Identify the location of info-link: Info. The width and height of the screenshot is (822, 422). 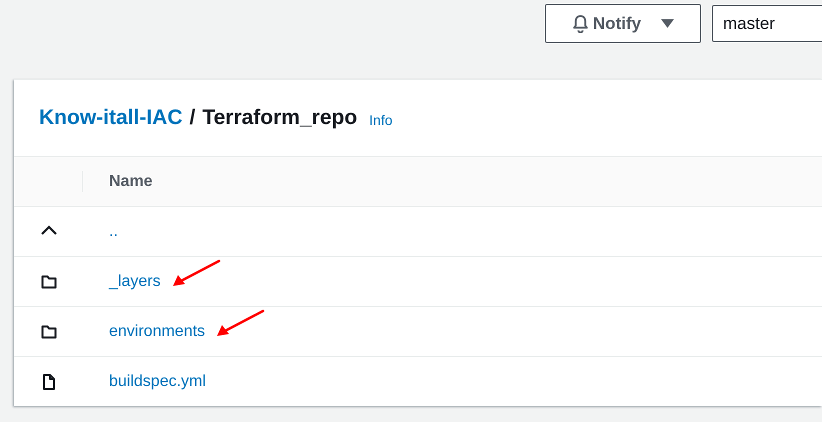
(381, 120).